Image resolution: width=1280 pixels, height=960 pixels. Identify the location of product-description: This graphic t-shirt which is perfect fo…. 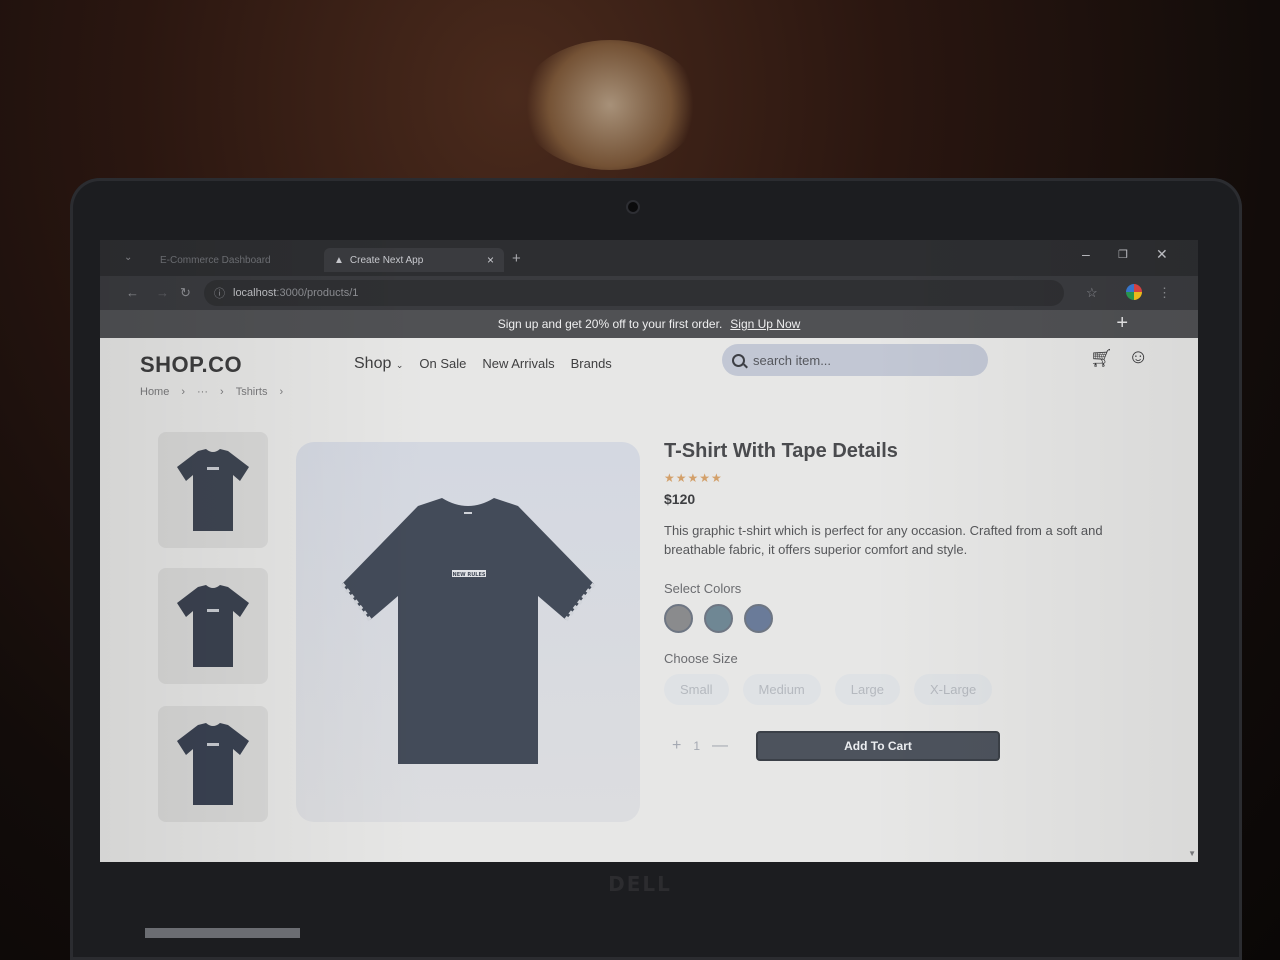
(883, 540).